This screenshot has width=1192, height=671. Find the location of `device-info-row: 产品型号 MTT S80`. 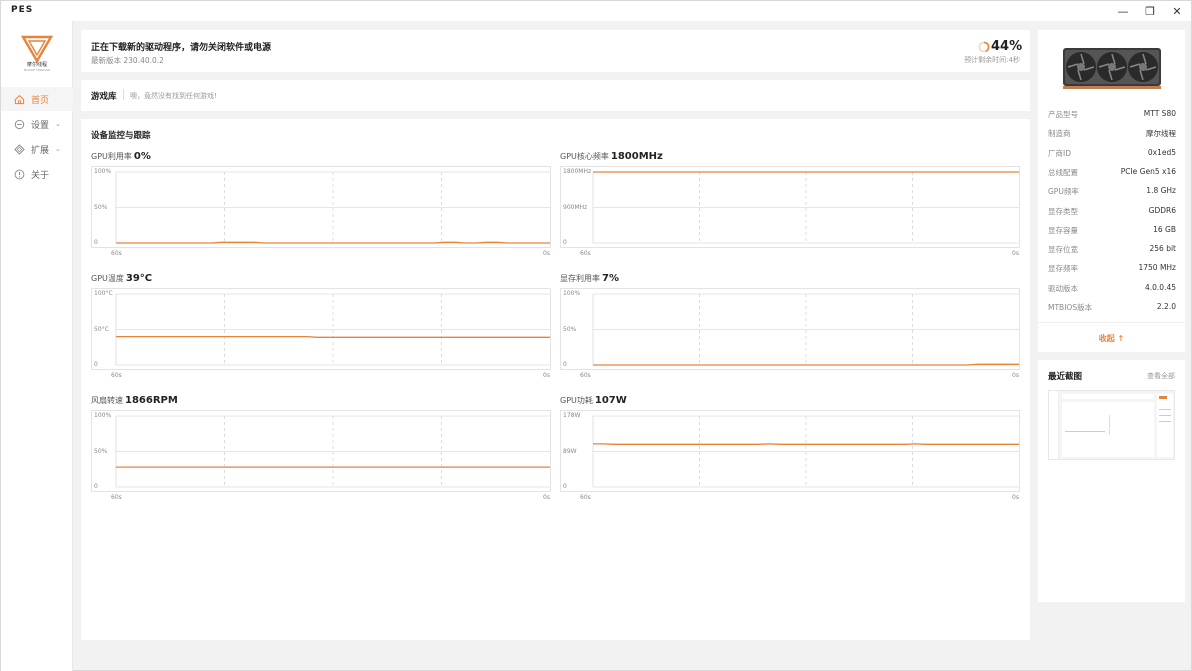

device-info-row: 产品型号 MTT S80 is located at coordinates (1112, 115).